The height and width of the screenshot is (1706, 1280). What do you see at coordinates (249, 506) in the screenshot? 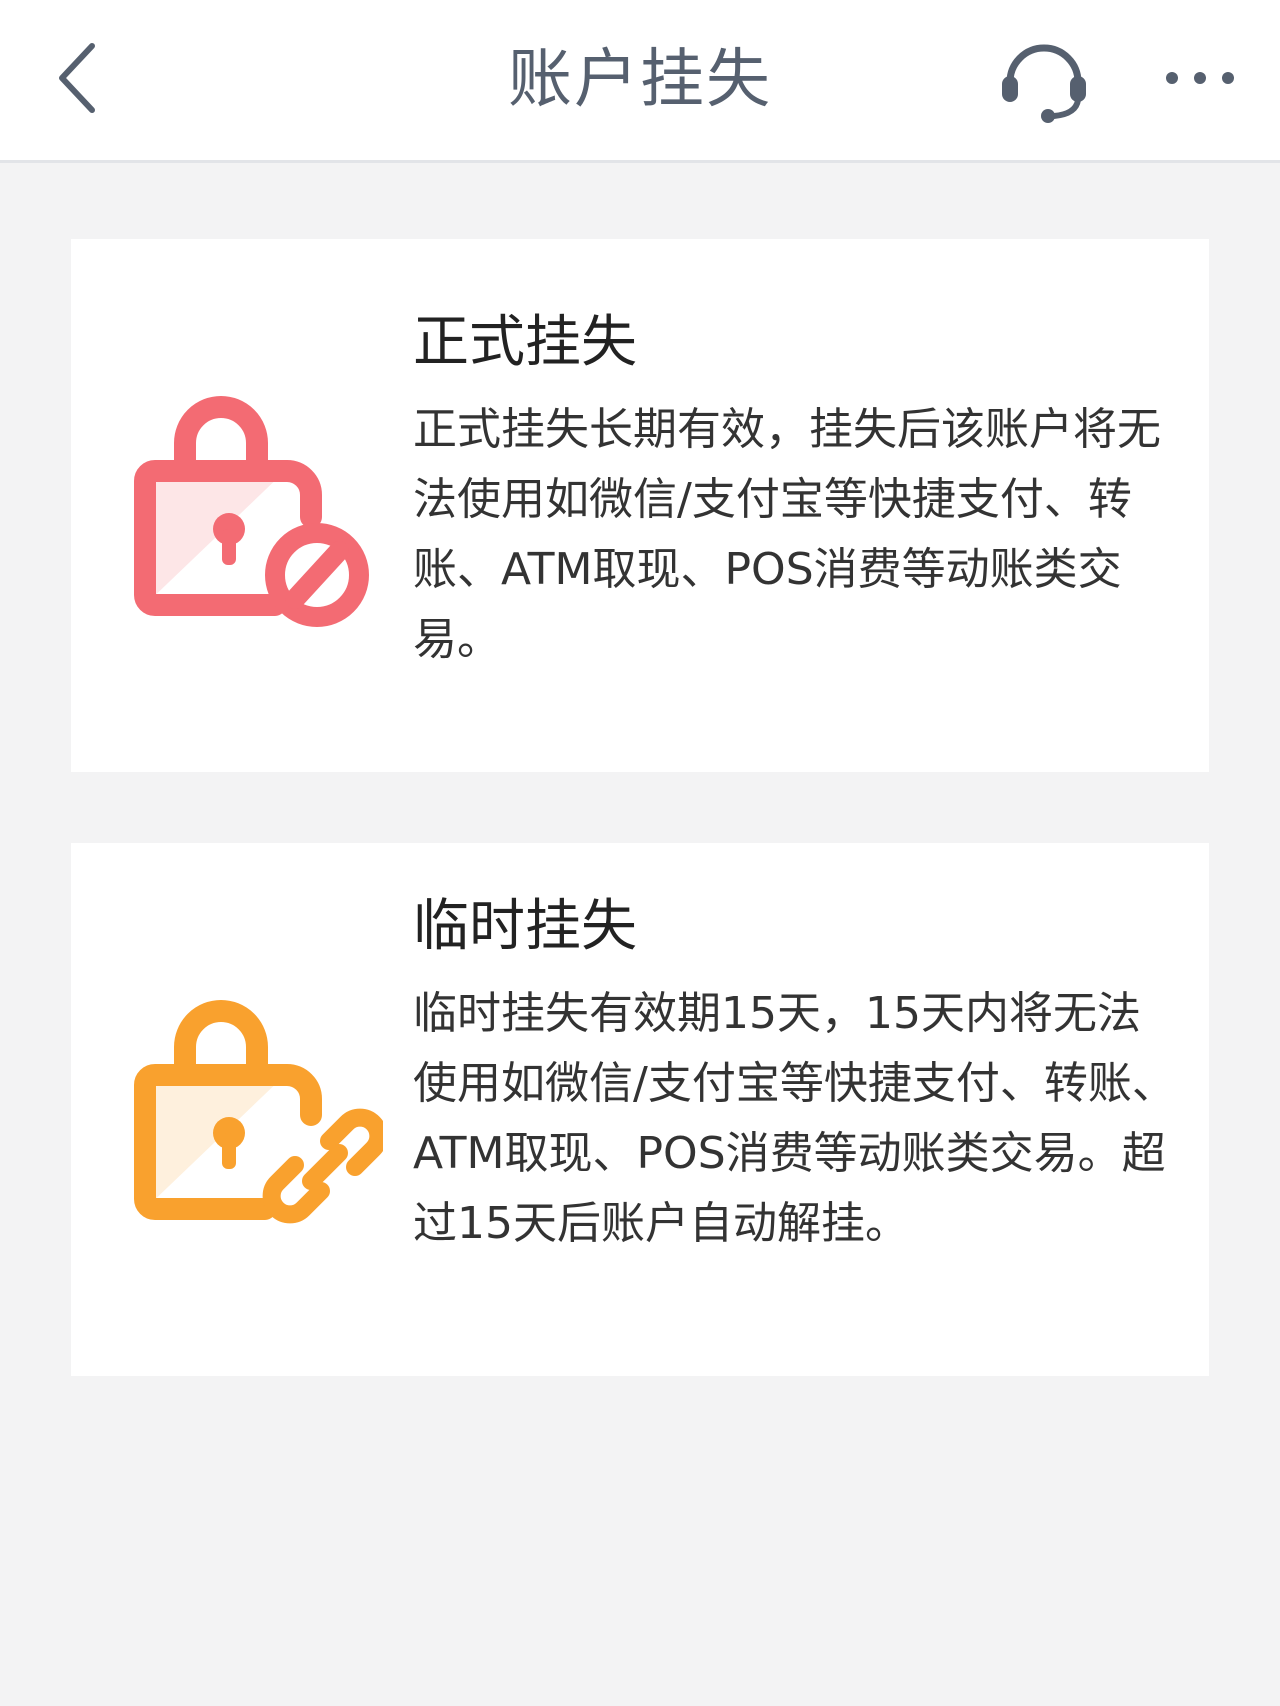
I see `lock-forbidden-icon` at bounding box center [249, 506].